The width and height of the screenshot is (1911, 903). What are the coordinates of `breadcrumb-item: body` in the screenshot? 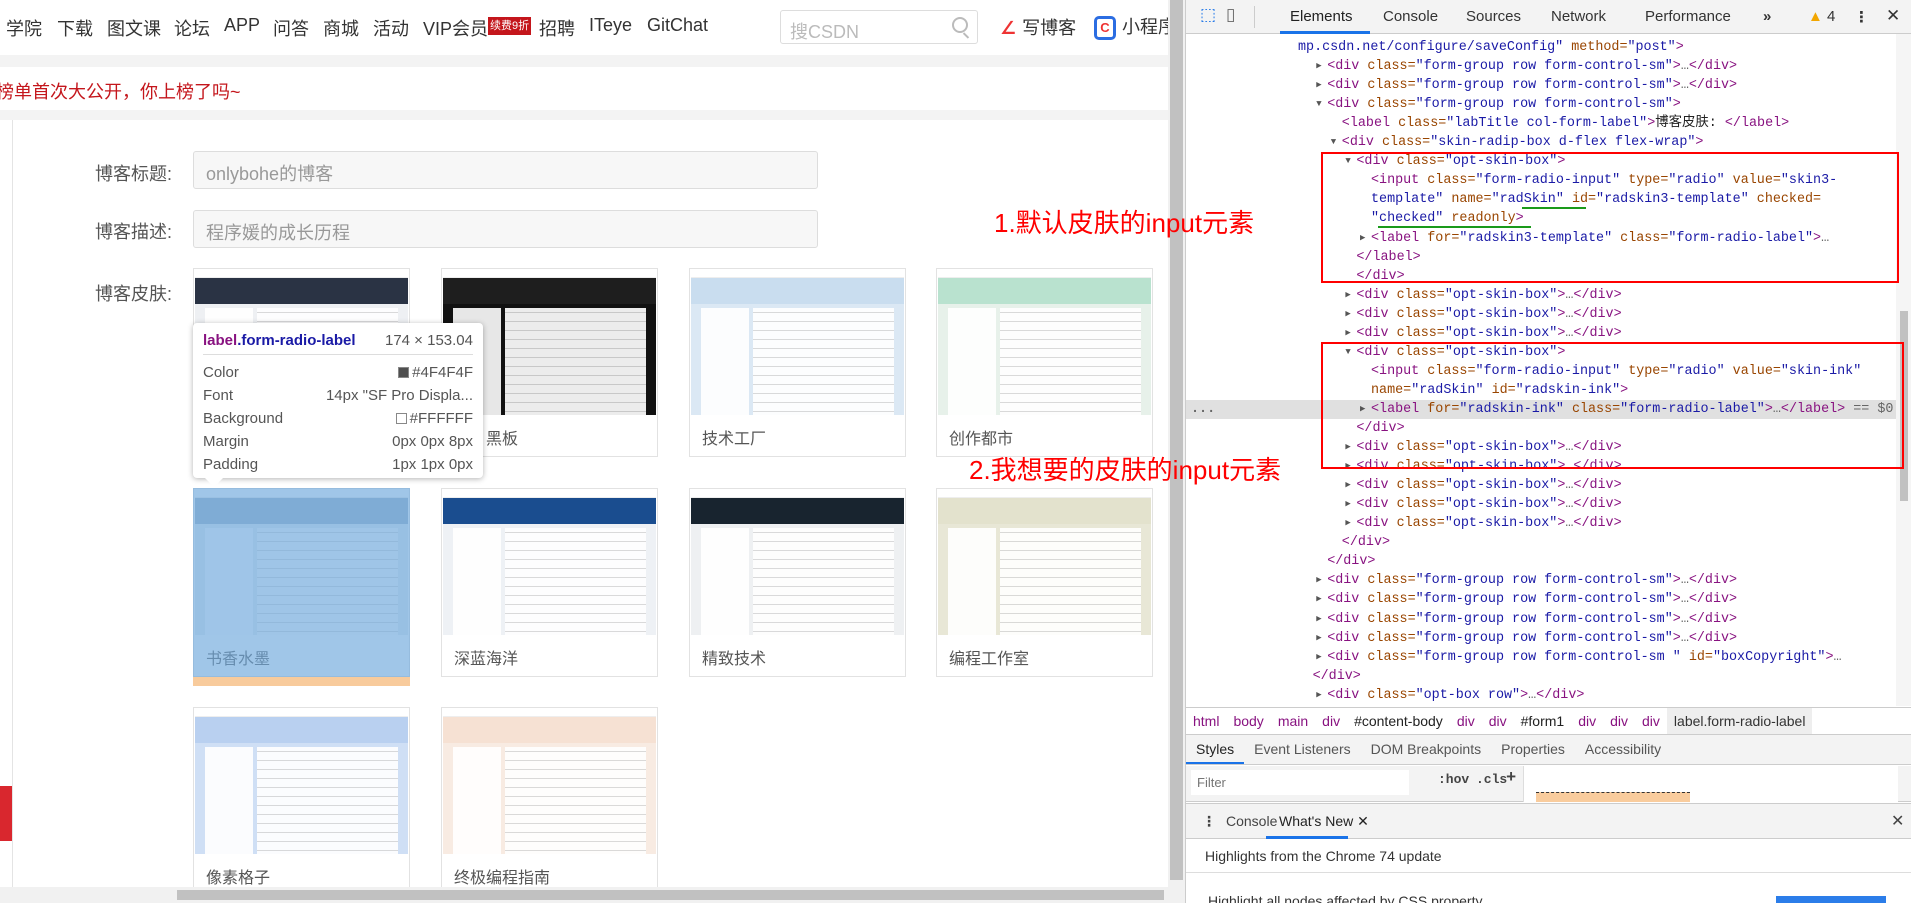 It's located at (1248, 721).